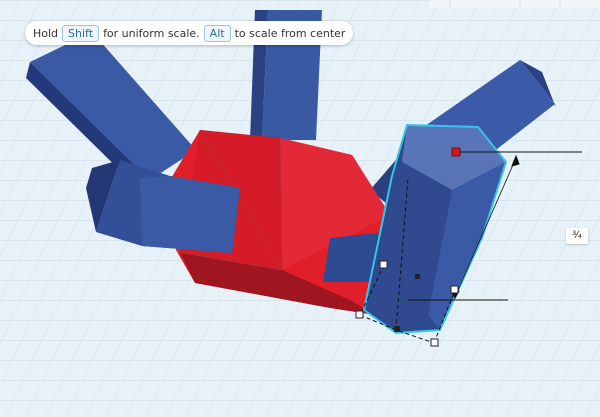 This screenshot has width=600, height=417. I want to click on hint-text-uniform: for uniform scale., so click(151, 33).